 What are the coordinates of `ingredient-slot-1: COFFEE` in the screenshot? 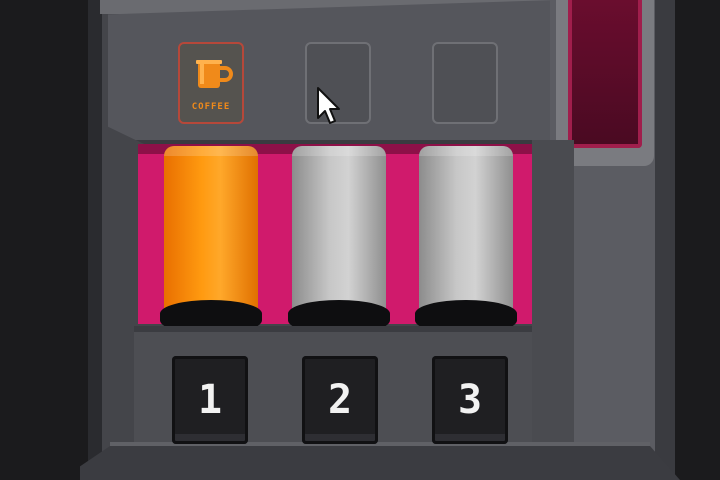 It's located at (211, 83).